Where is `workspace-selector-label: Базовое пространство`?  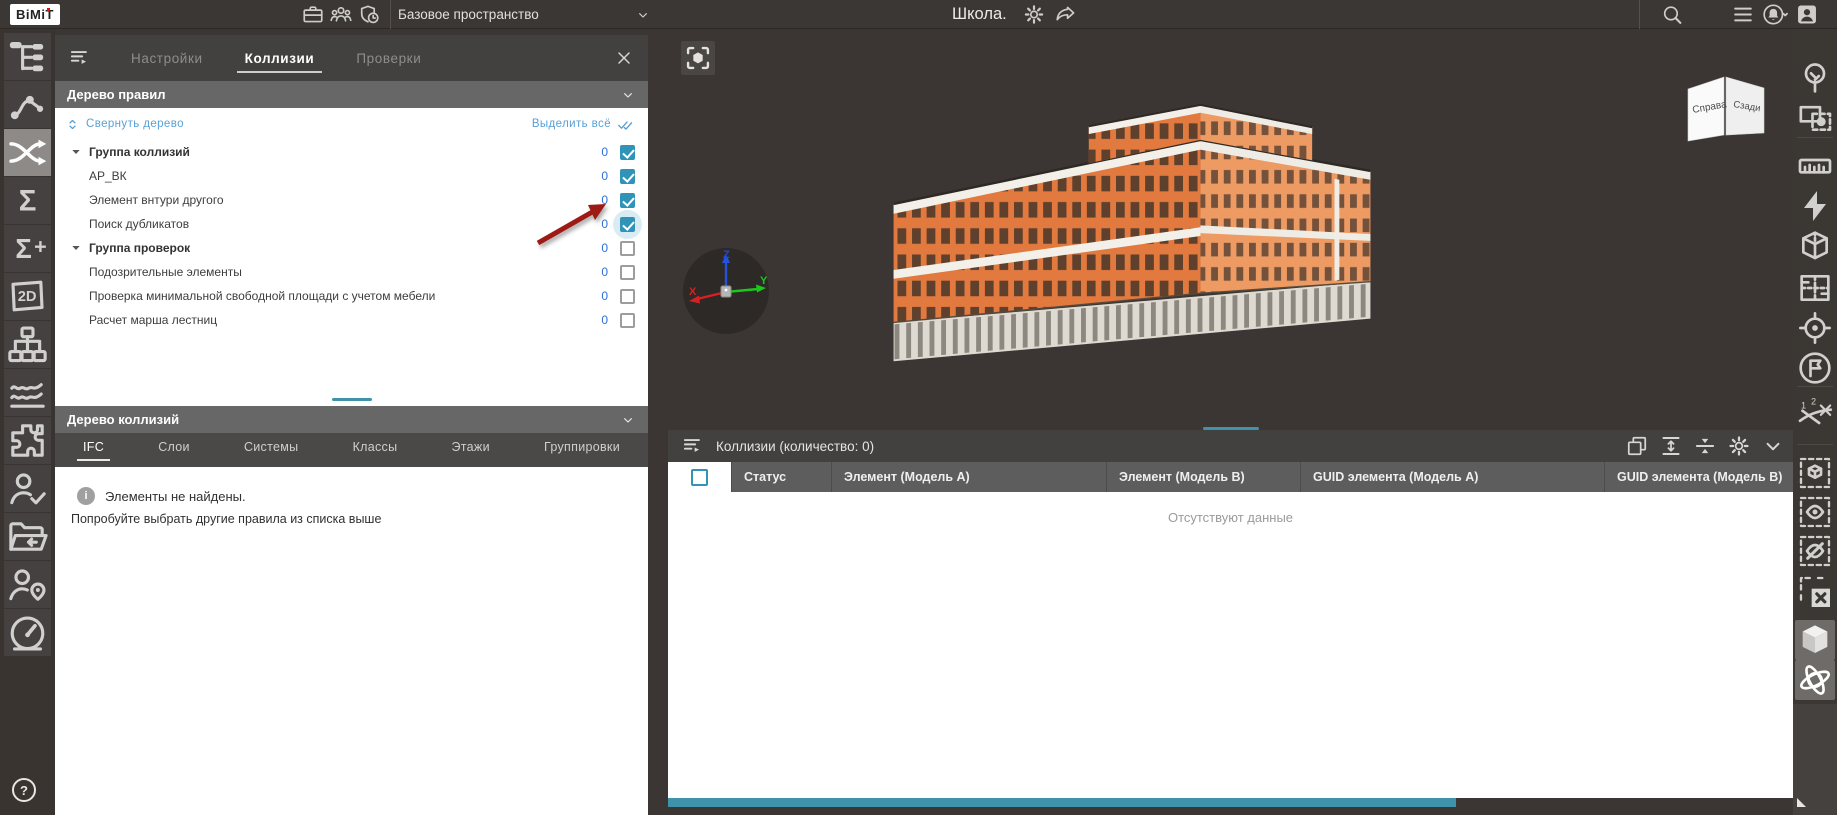 workspace-selector-label: Базовое пространство is located at coordinates (468, 14).